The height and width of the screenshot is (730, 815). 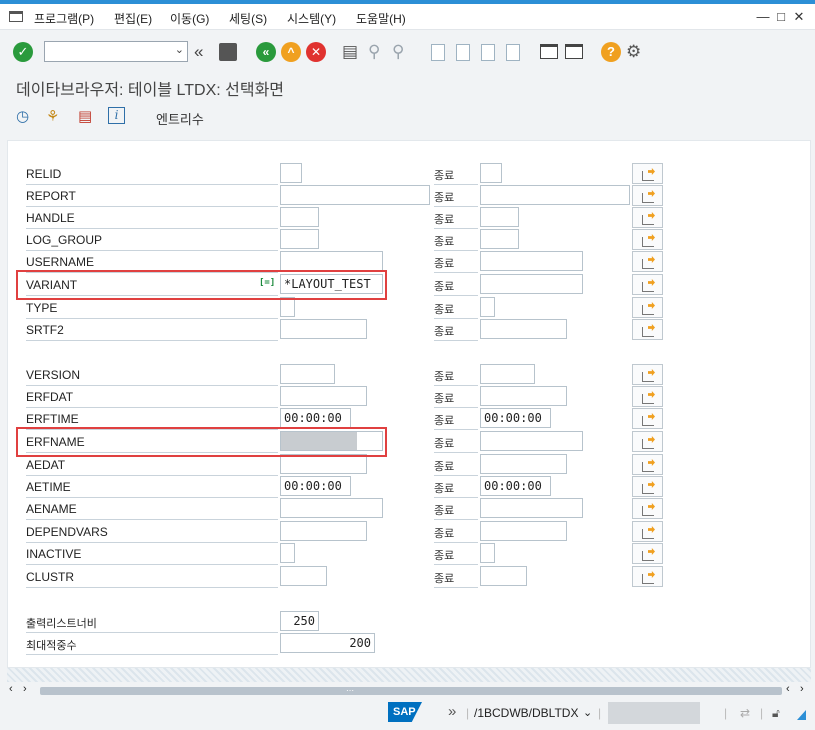 I want to click on erftime-to-input: 00:00:00, so click(x=515, y=418).